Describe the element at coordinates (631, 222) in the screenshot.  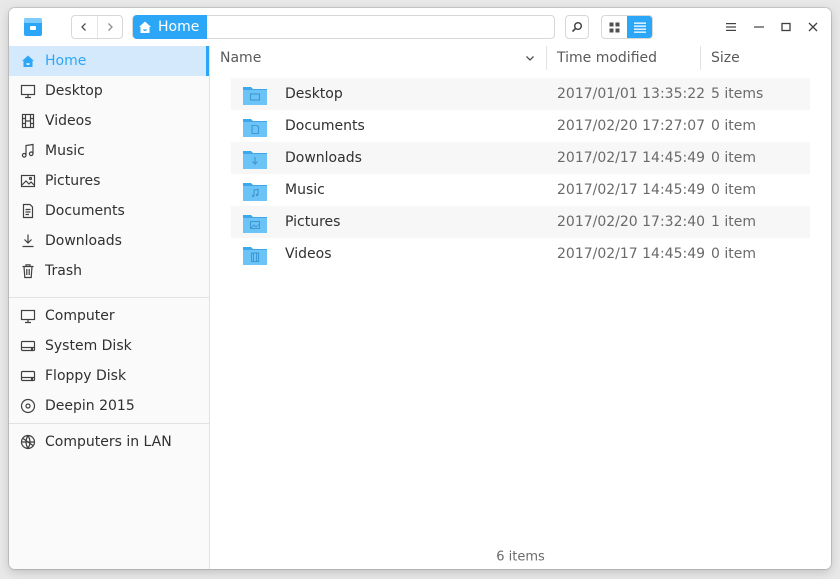
I see `file-time: 2017/02/20 17:32:40` at that location.